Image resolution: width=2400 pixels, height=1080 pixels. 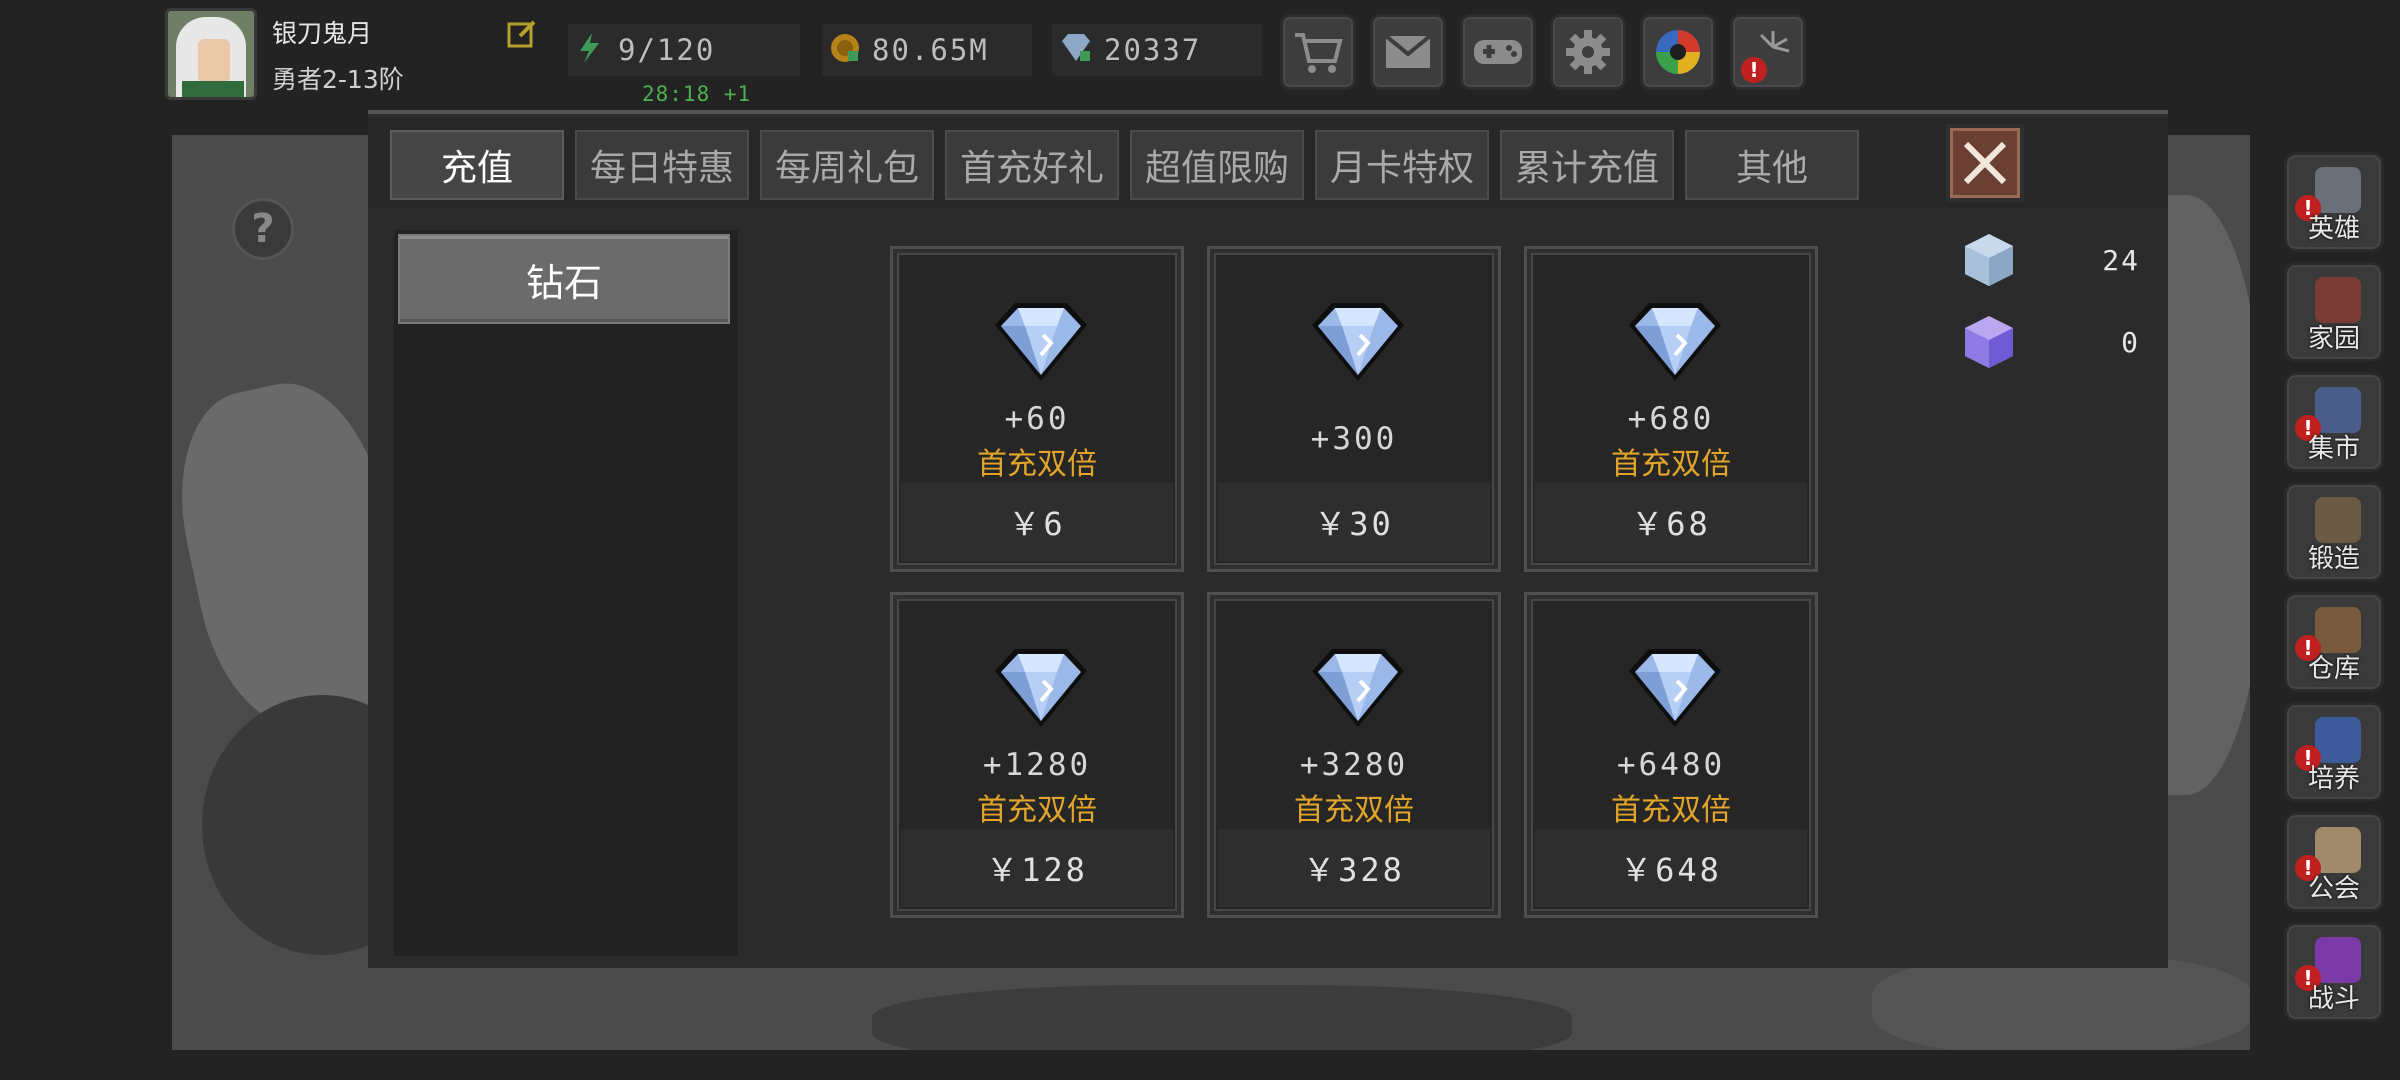 I want to click on side-menu-label: 仓库, so click(x=2333, y=669).